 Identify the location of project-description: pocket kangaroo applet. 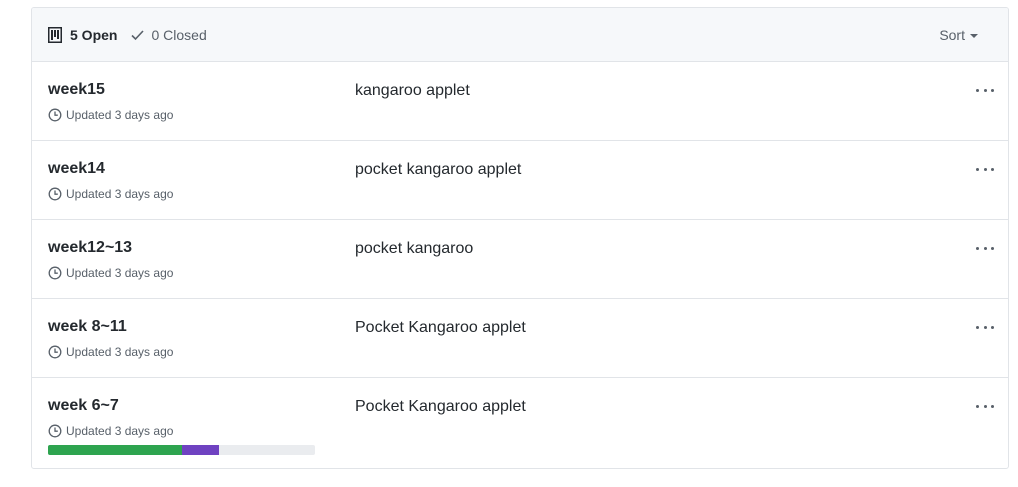
(438, 169).